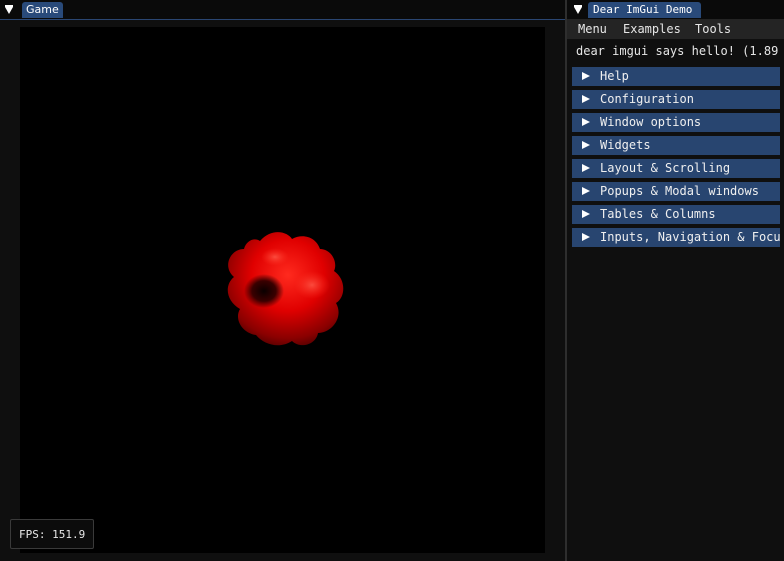 The height and width of the screenshot is (561, 784). Describe the element at coordinates (652, 29) in the screenshot. I see `menu-examples: Examples` at that location.